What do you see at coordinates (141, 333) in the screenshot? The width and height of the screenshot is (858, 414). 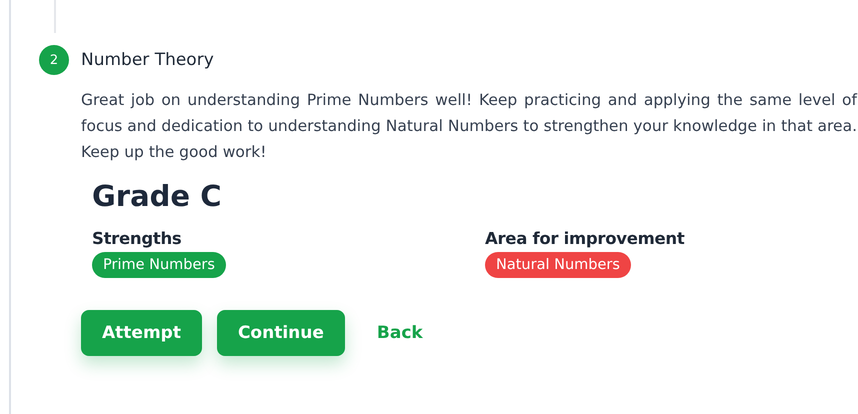 I see `action-button: Attempt` at bounding box center [141, 333].